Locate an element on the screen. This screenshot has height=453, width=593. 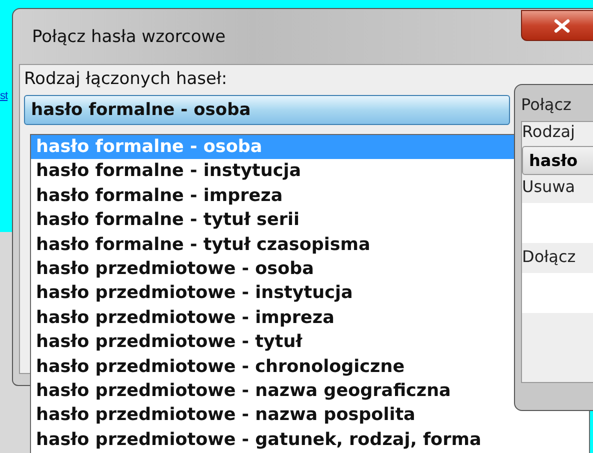
dropdown-option: hasło przedmiotowe - gatunek, rodzaj, forma is located at coordinates (310, 440).